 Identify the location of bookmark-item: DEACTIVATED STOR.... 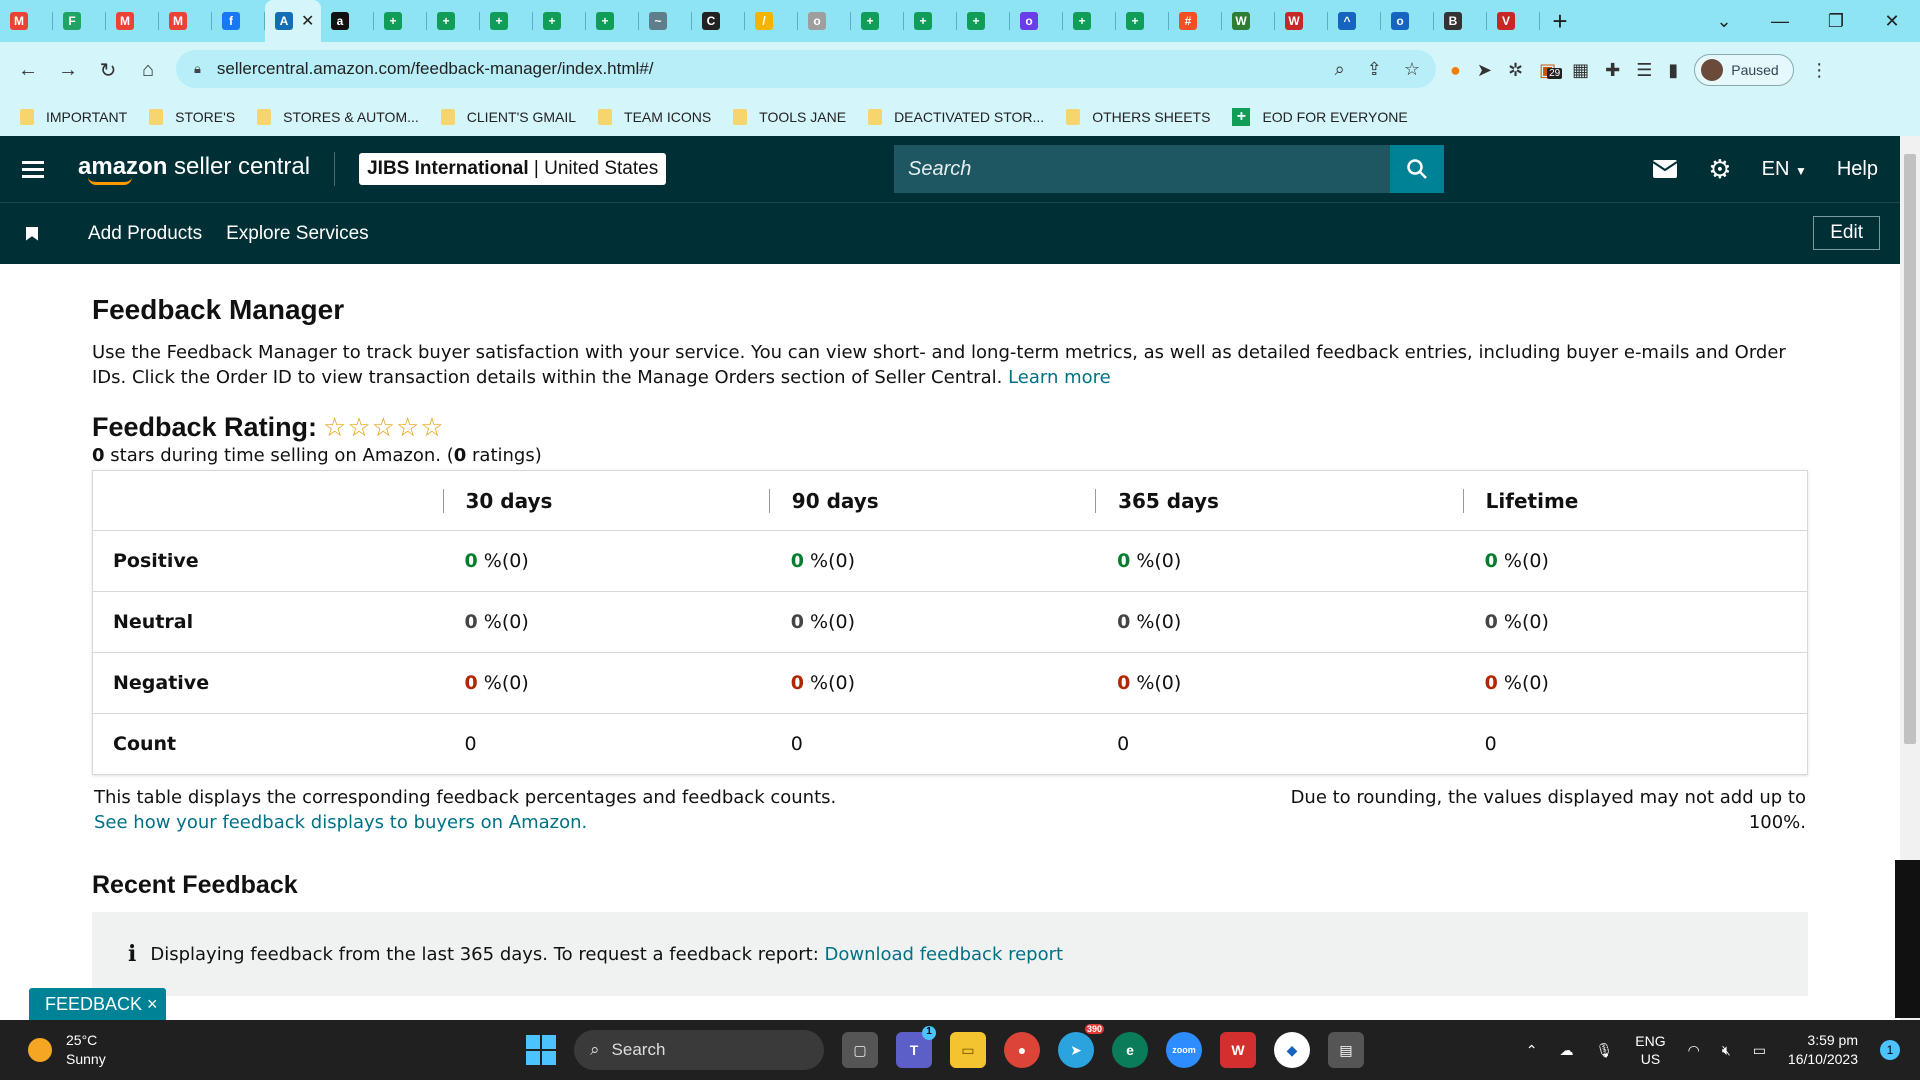
(956, 117).